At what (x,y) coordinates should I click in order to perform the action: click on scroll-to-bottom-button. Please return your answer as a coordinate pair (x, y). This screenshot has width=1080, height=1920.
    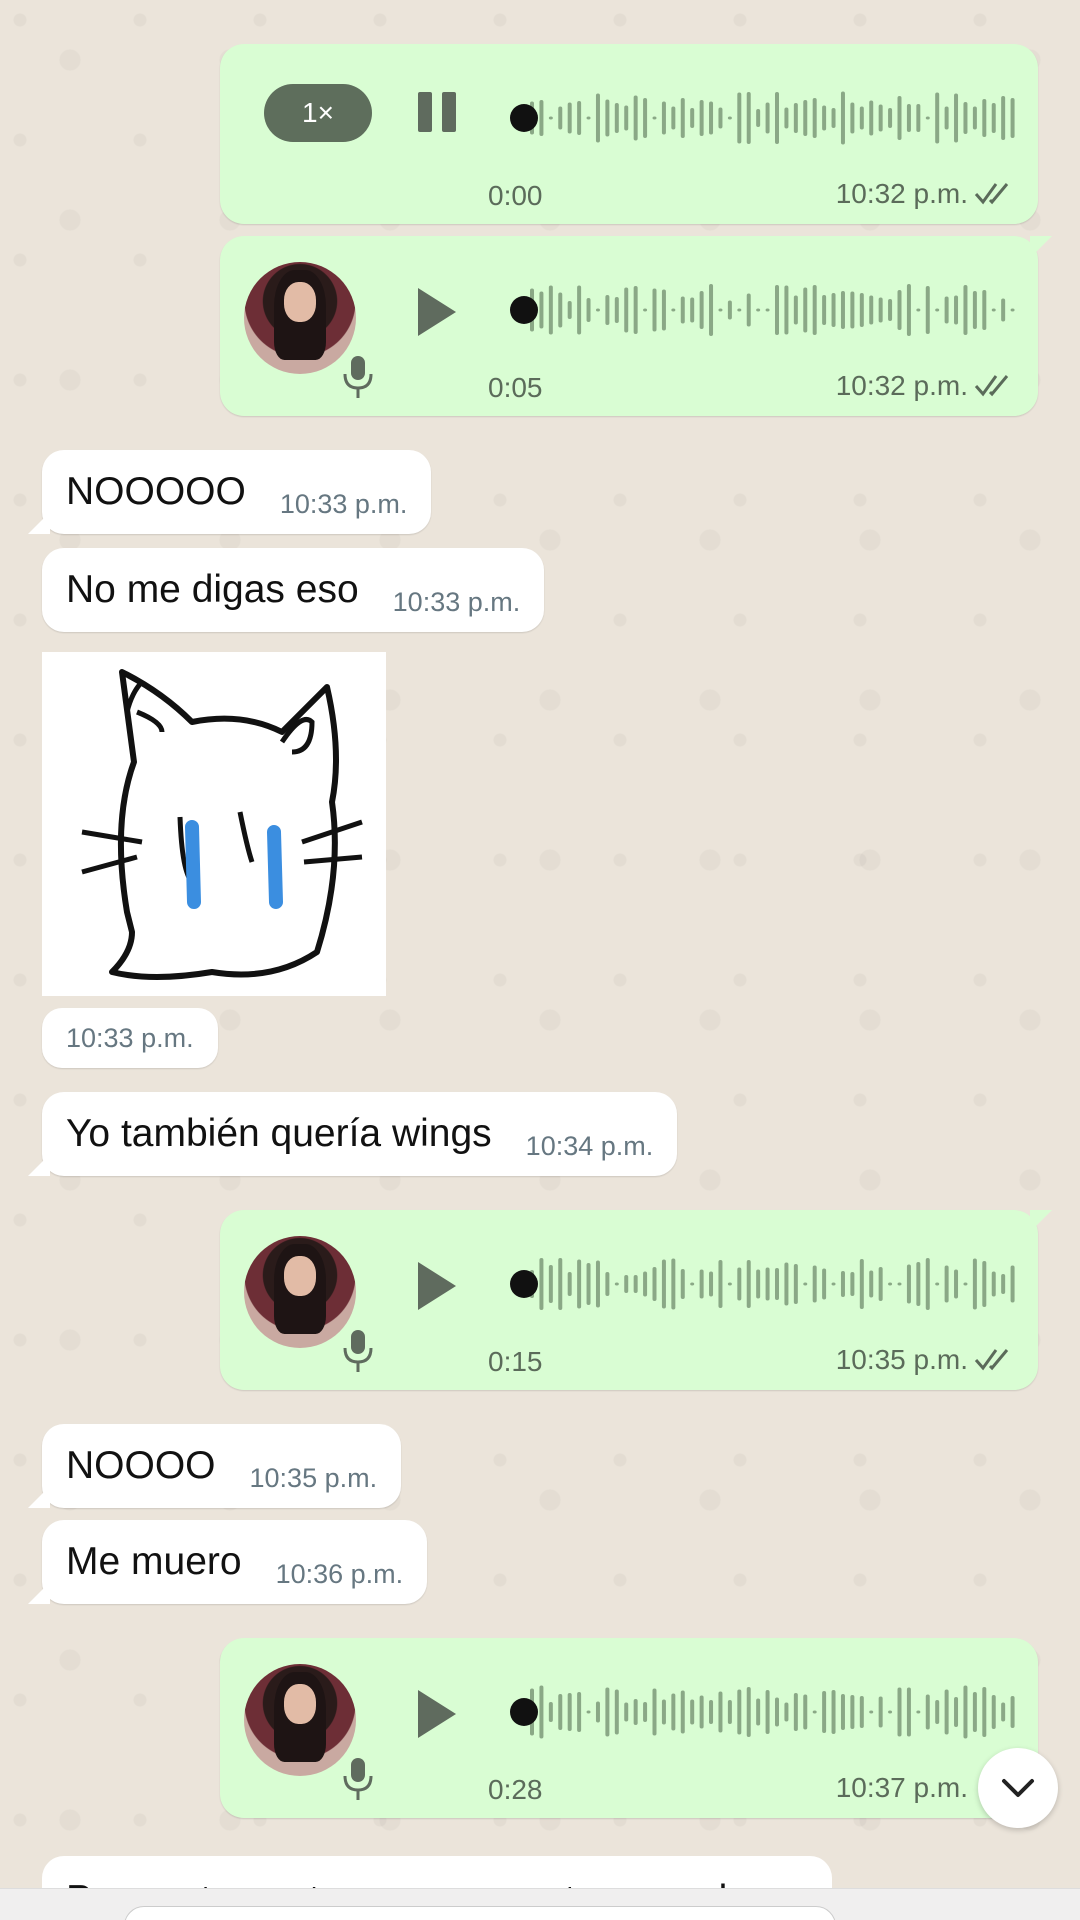
    Looking at the image, I should click on (1018, 1788).